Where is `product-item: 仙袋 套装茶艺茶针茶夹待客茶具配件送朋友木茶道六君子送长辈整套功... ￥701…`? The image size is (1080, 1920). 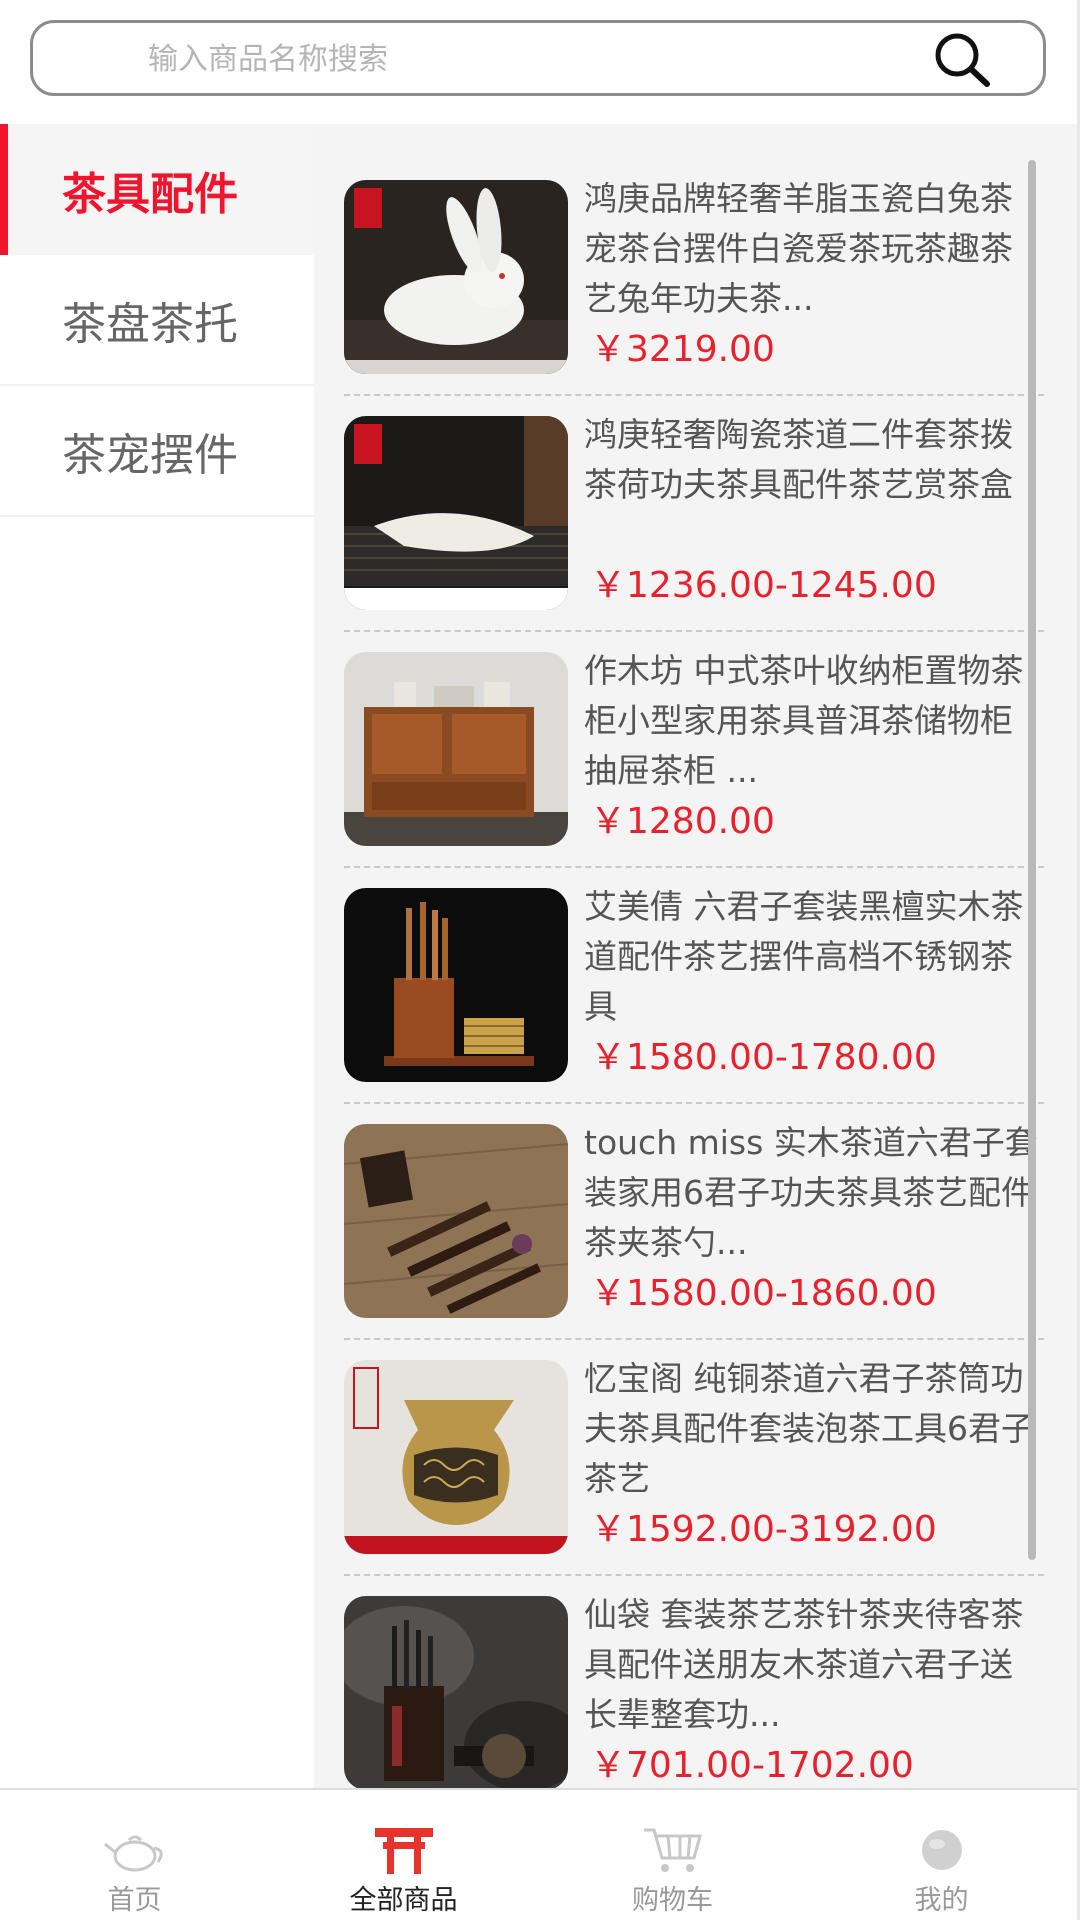
product-item: 仙袋 套装茶艺茶针茶夹待客茶具配件送朋友木茶道六君子送长辈整套功... ￥701… is located at coordinates (694, 1682).